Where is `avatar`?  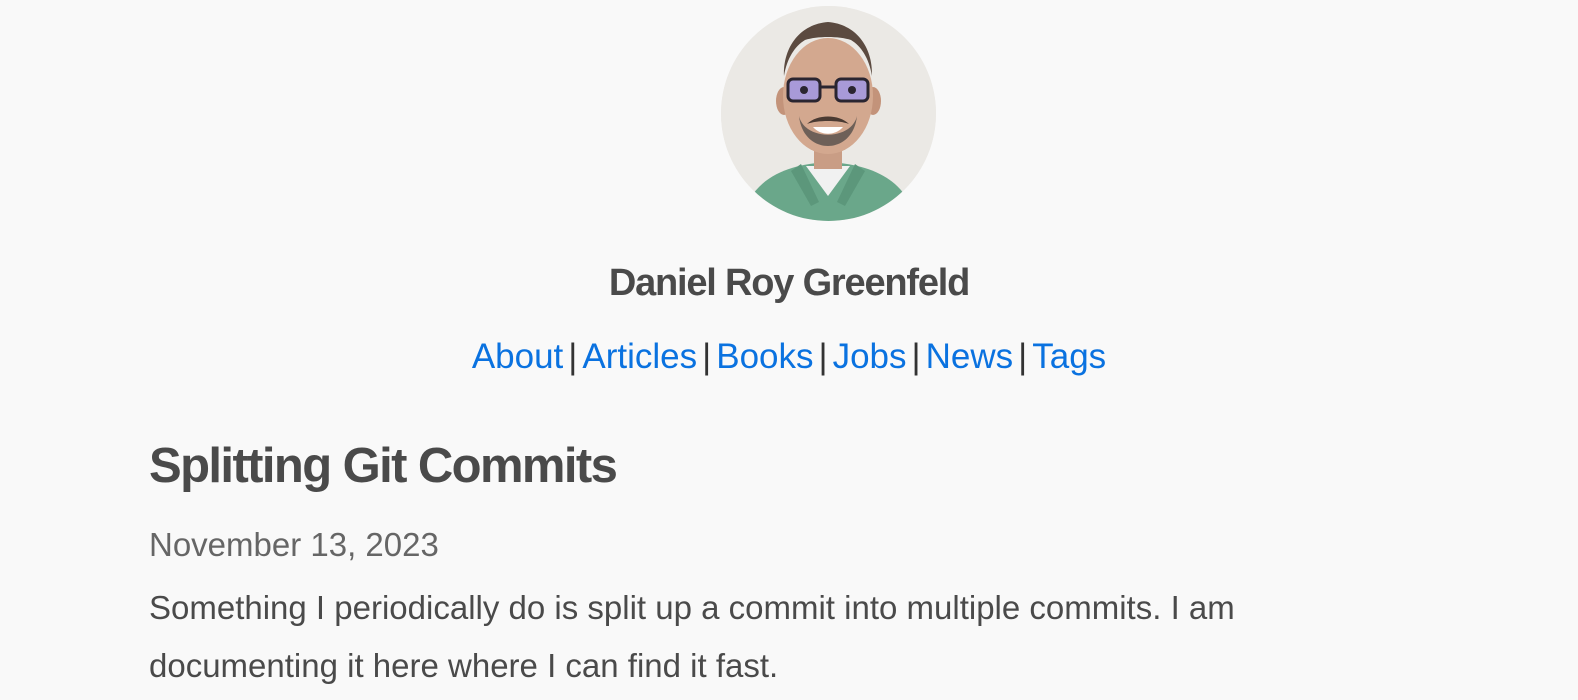
avatar is located at coordinates (828, 113).